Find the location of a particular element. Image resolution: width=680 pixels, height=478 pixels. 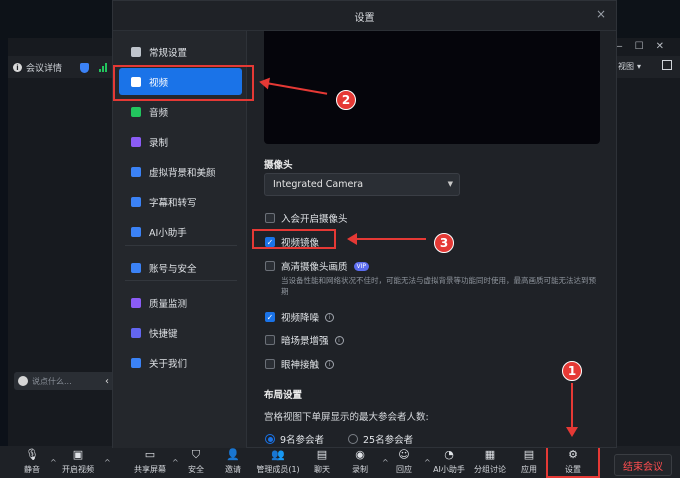

sidebar-item-monitor: 质量监测 is located at coordinates (180, 302).